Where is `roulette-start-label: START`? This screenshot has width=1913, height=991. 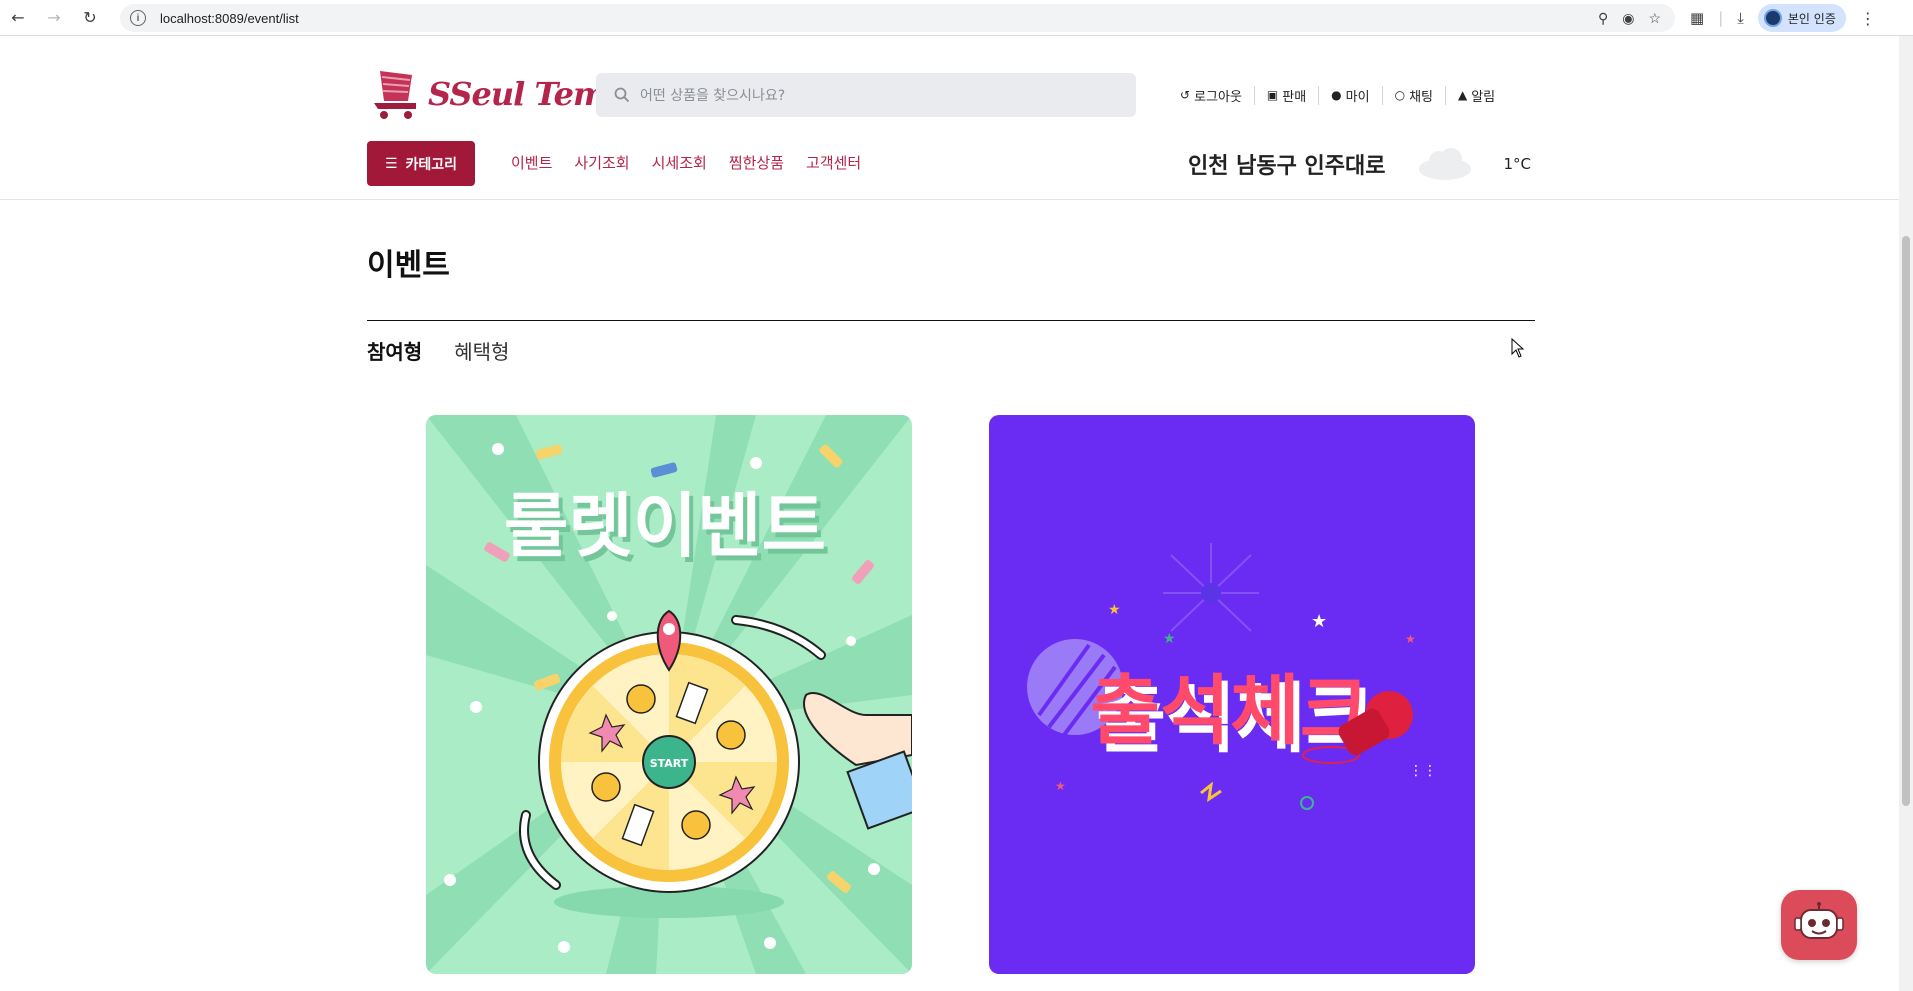
roulette-start-label: START is located at coordinates (669, 763).